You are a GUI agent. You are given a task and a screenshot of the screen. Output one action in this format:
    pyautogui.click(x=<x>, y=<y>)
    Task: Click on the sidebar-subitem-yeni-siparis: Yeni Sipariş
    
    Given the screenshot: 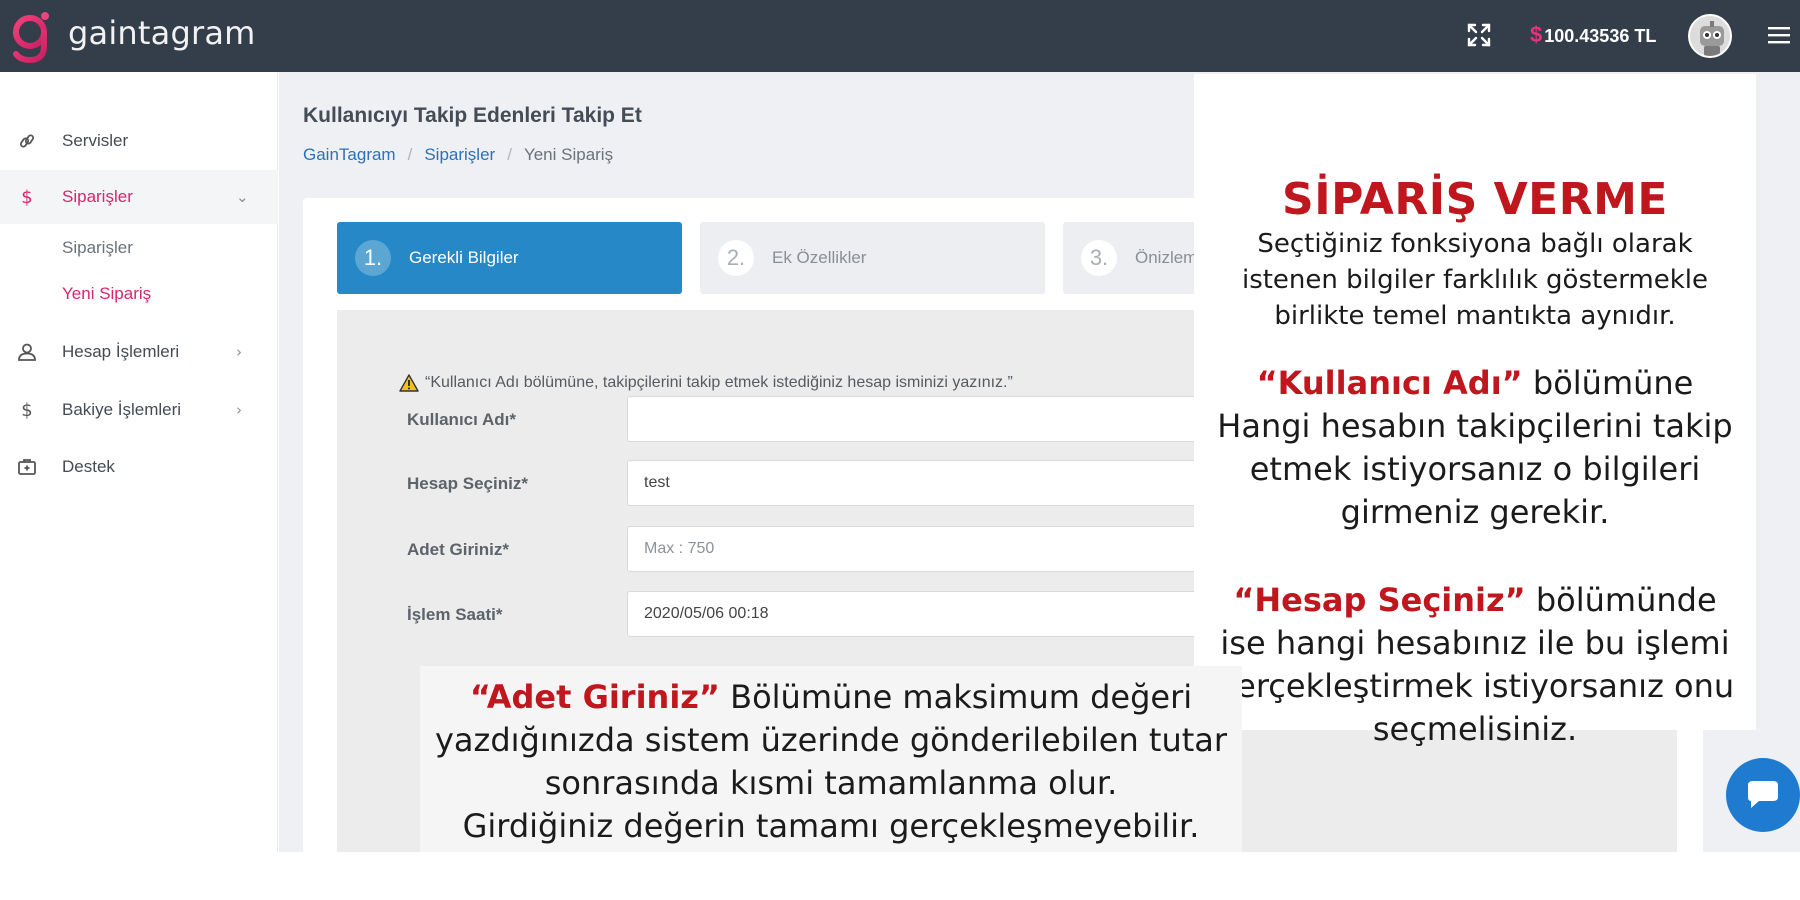 What is the action you would take?
    pyautogui.click(x=106, y=294)
    